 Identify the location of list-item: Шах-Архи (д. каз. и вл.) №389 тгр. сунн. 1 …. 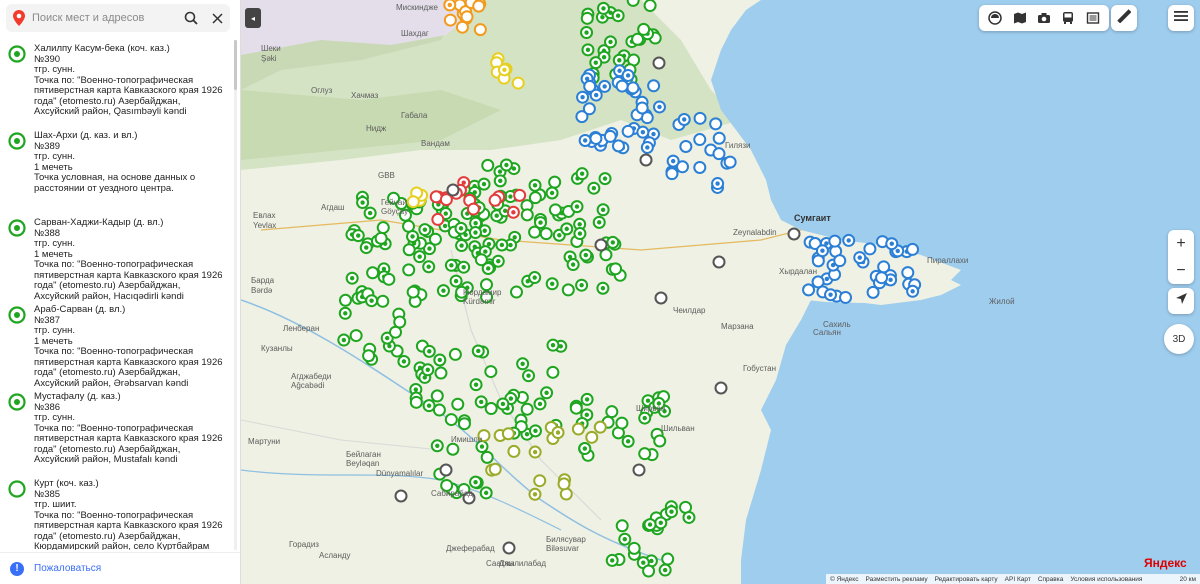
(118, 170).